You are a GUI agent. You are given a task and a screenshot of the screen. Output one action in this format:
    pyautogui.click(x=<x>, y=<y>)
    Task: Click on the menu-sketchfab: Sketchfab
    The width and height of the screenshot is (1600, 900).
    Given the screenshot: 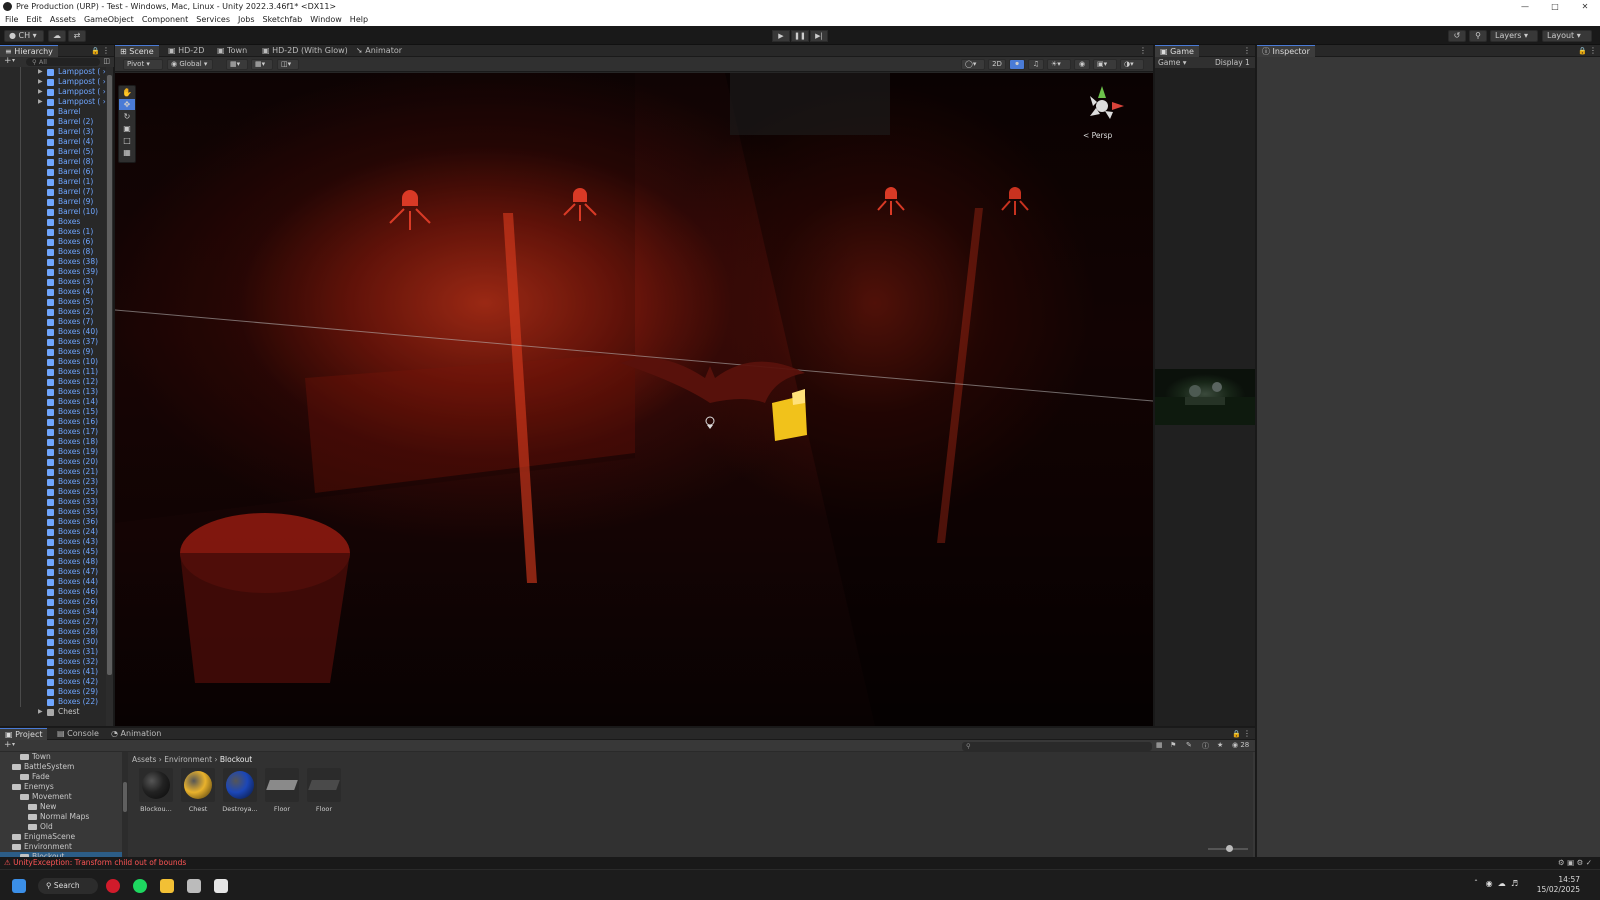 What is the action you would take?
    pyautogui.click(x=283, y=19)
    